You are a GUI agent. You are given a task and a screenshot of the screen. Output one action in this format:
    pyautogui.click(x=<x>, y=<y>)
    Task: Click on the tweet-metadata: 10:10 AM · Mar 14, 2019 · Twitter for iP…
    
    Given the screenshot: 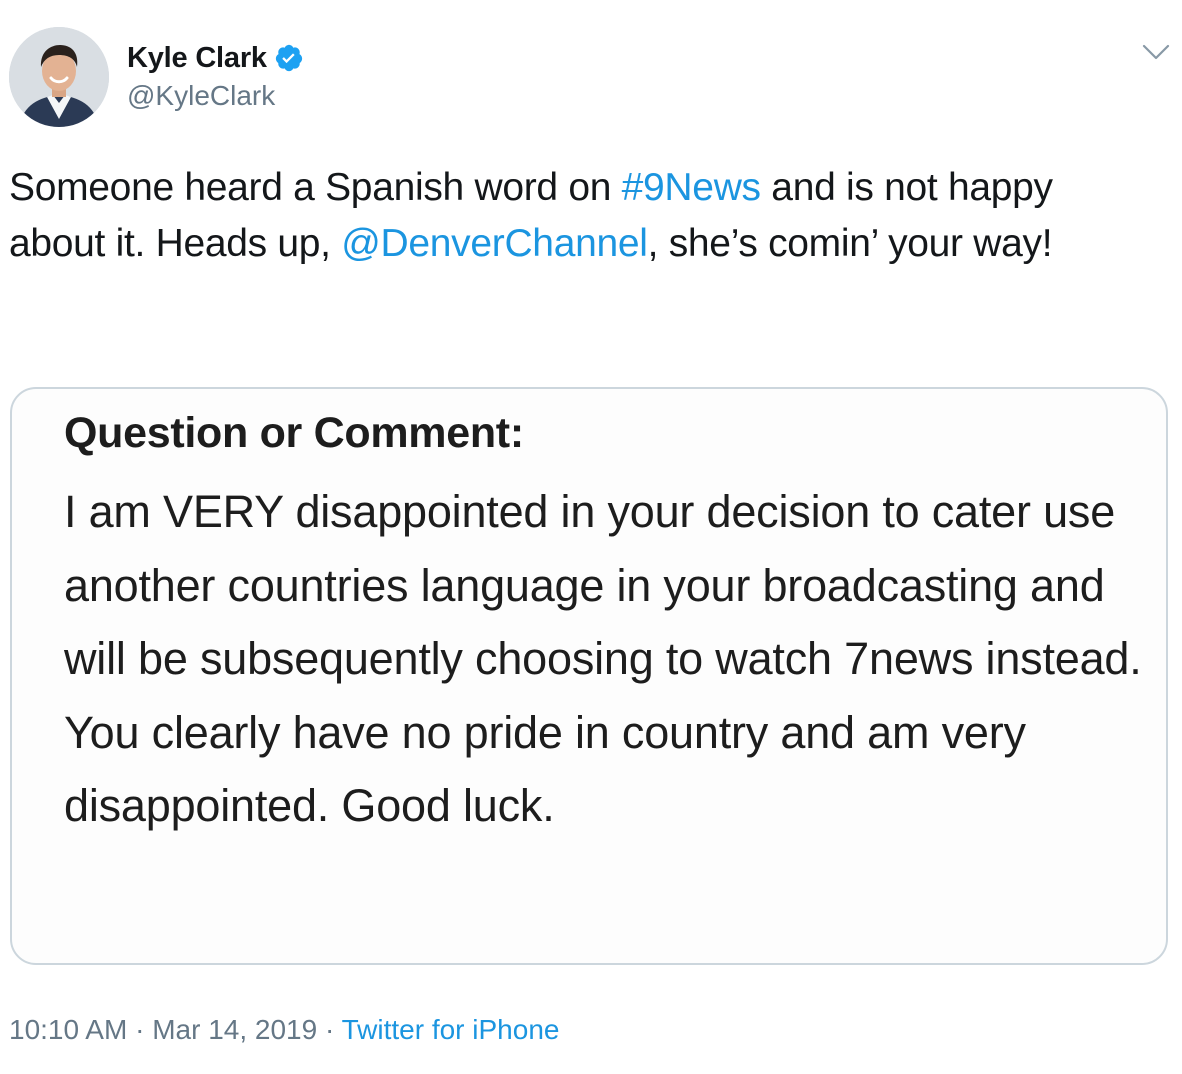 What is the action you would take?
    pyautogui.click(x=284, y=1030)
    